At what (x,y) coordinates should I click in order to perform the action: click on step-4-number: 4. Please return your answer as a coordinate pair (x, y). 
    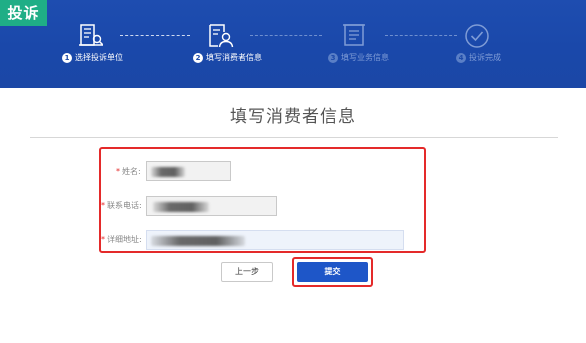
    Looking at the image, I should click on (461, 58).